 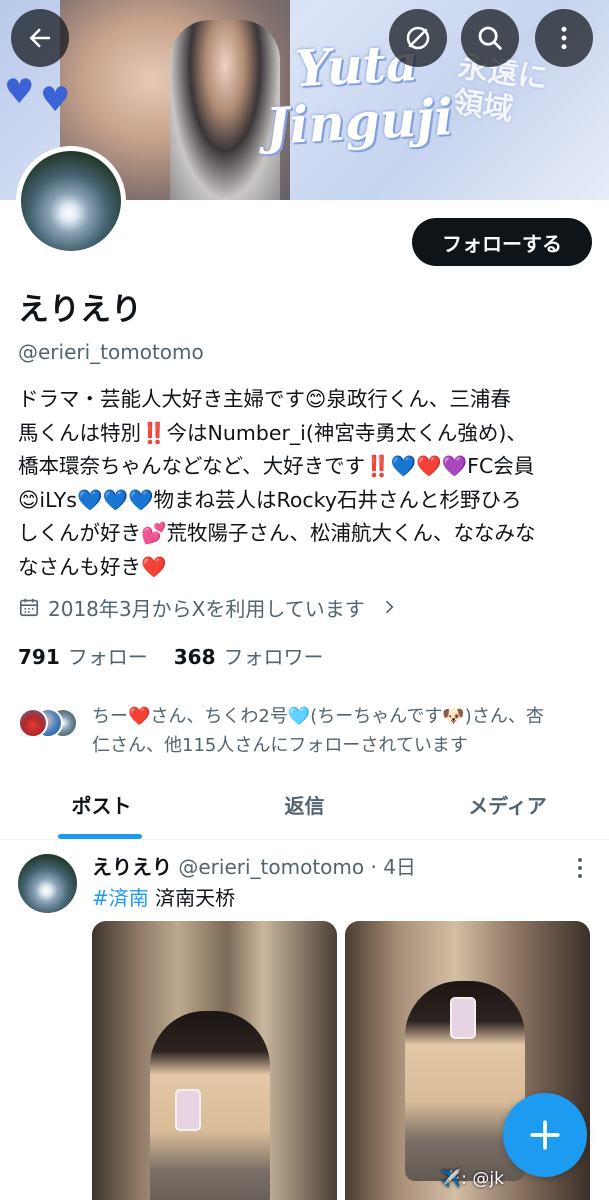 I want to click on back-button, so click(x=40, y=38).